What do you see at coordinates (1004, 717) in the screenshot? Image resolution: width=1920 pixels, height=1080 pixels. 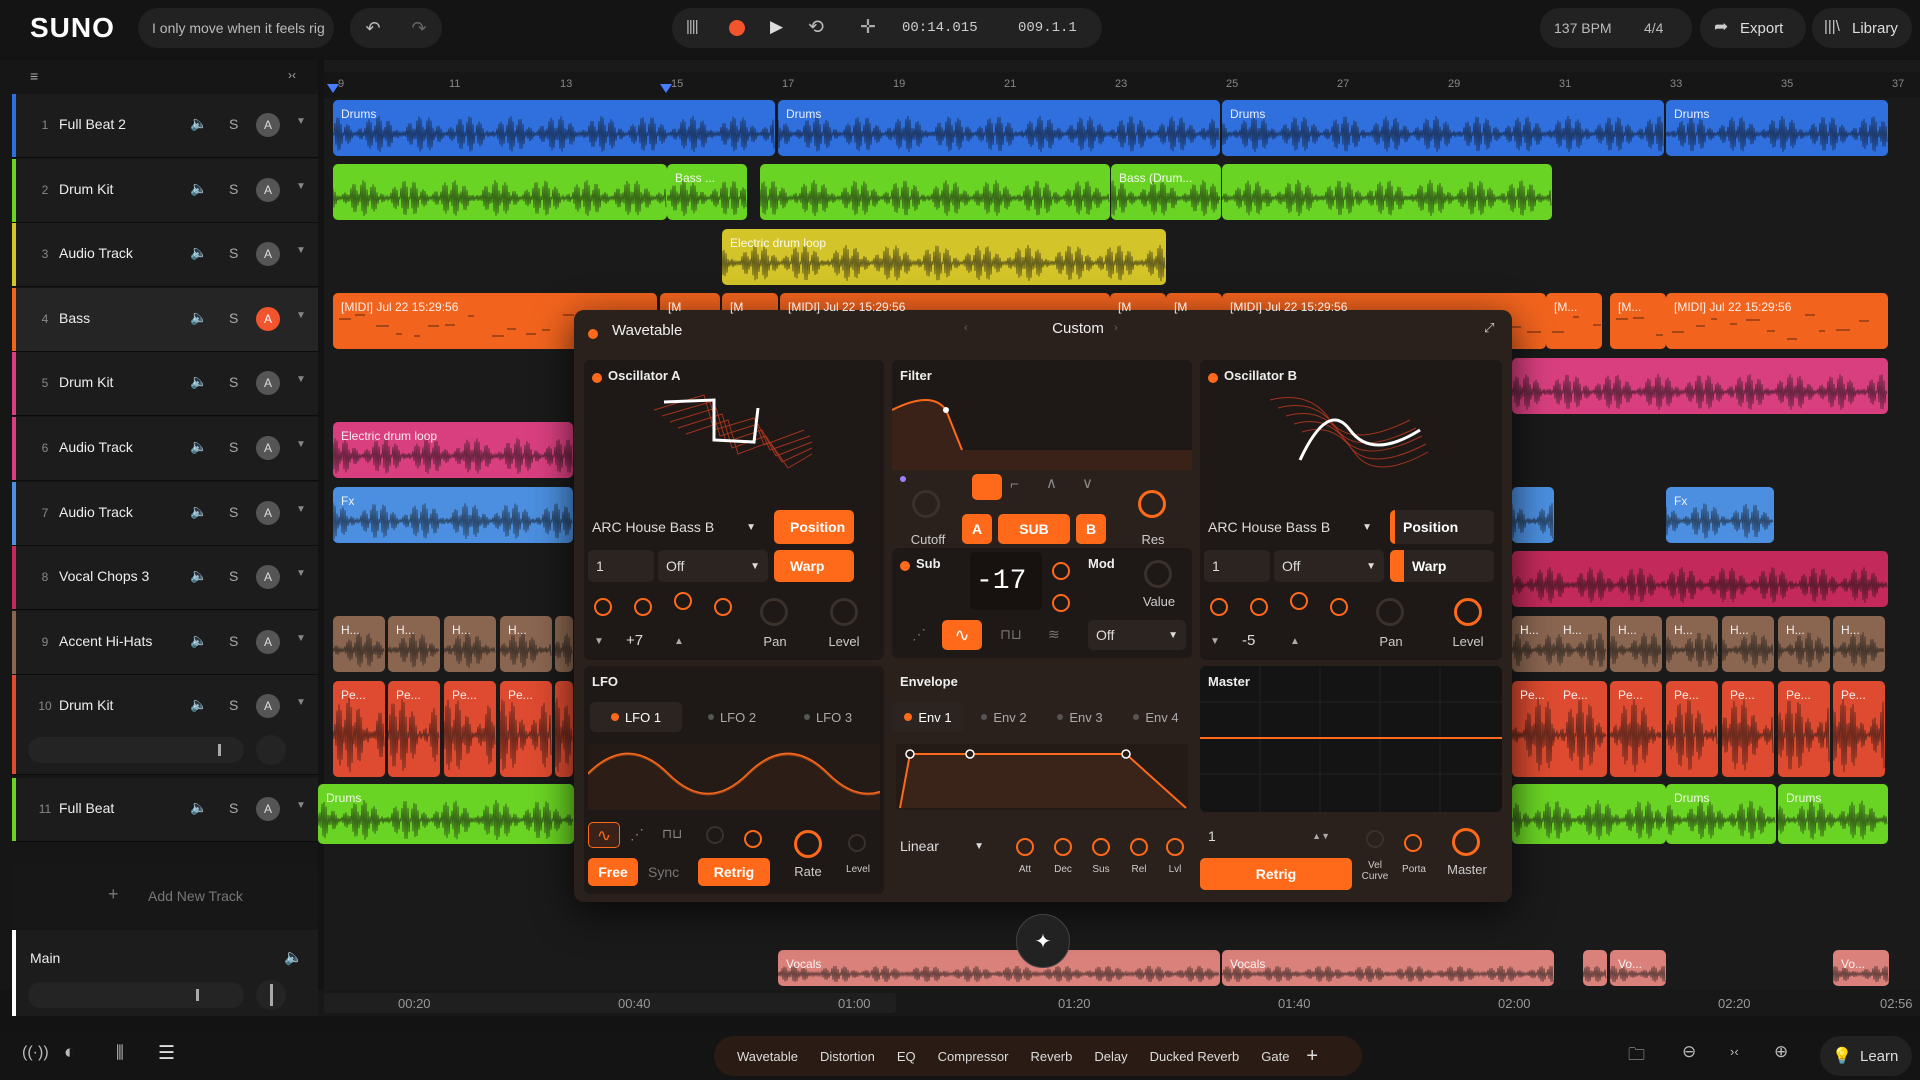 I see `envelope-tab: Env 2` at bounding box center [1004, 717].